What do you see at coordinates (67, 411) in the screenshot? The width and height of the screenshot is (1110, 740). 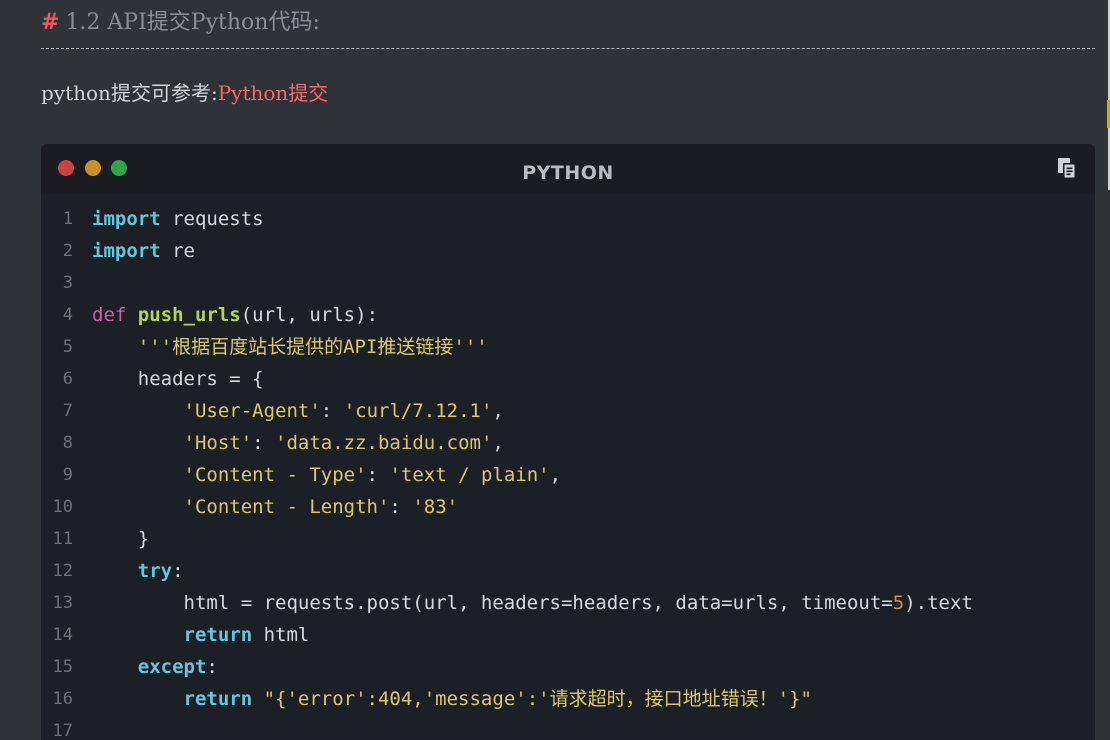 I see `line-number: 7` at bounding box center [67, 411].